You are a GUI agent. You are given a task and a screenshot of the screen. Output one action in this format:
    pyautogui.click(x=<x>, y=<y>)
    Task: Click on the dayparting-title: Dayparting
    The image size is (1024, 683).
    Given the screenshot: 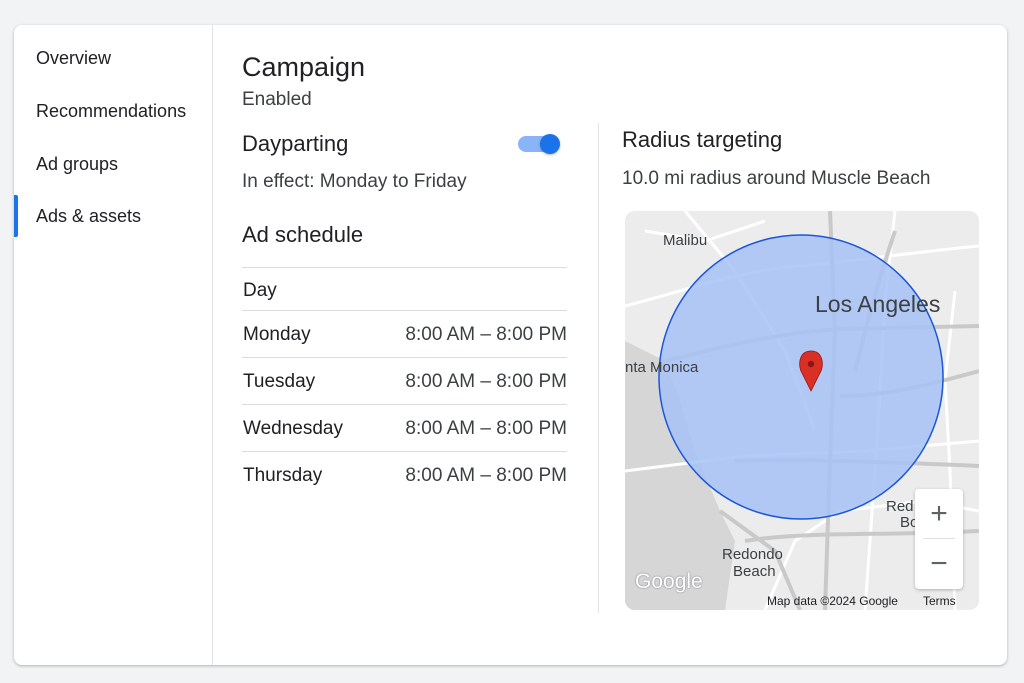 What is the action you would take?
    pyautogui.click(x=295, y=143)
    